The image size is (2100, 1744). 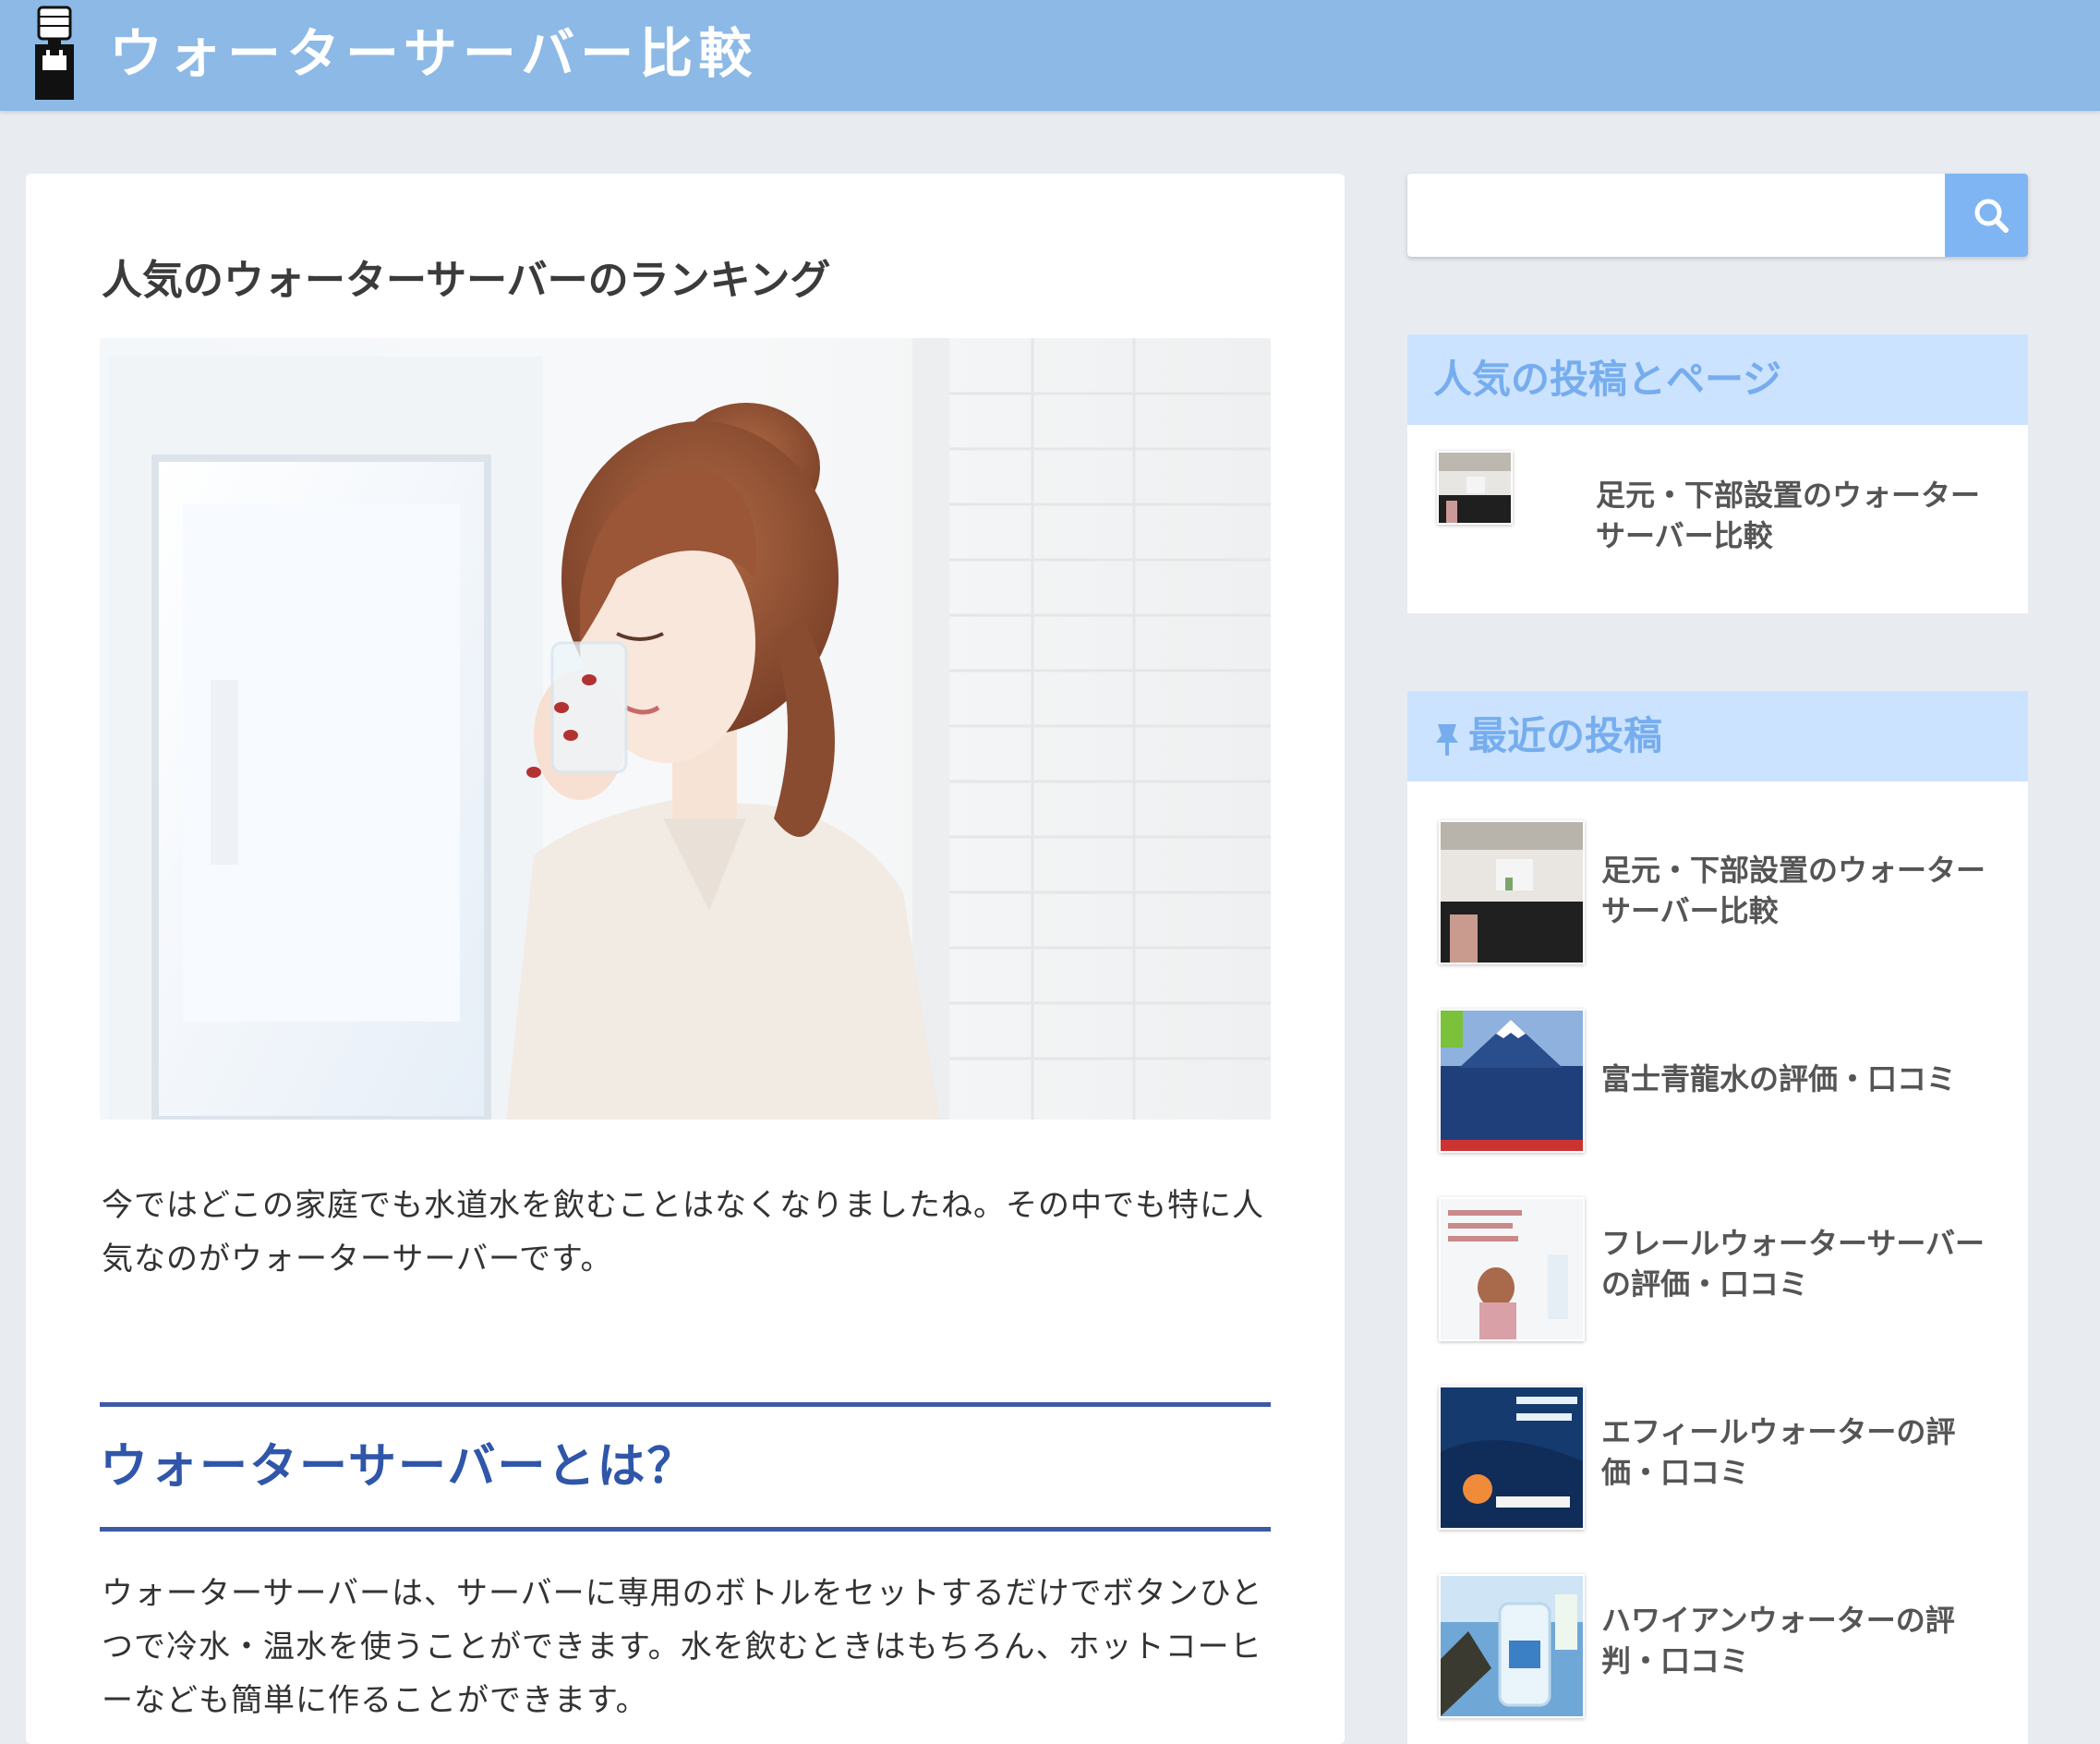 What do you see at coordinates (1718, 736) in the screenshot?
I see `recent-widget-title: 最近の投稿` at bounding box center [1718, 736].